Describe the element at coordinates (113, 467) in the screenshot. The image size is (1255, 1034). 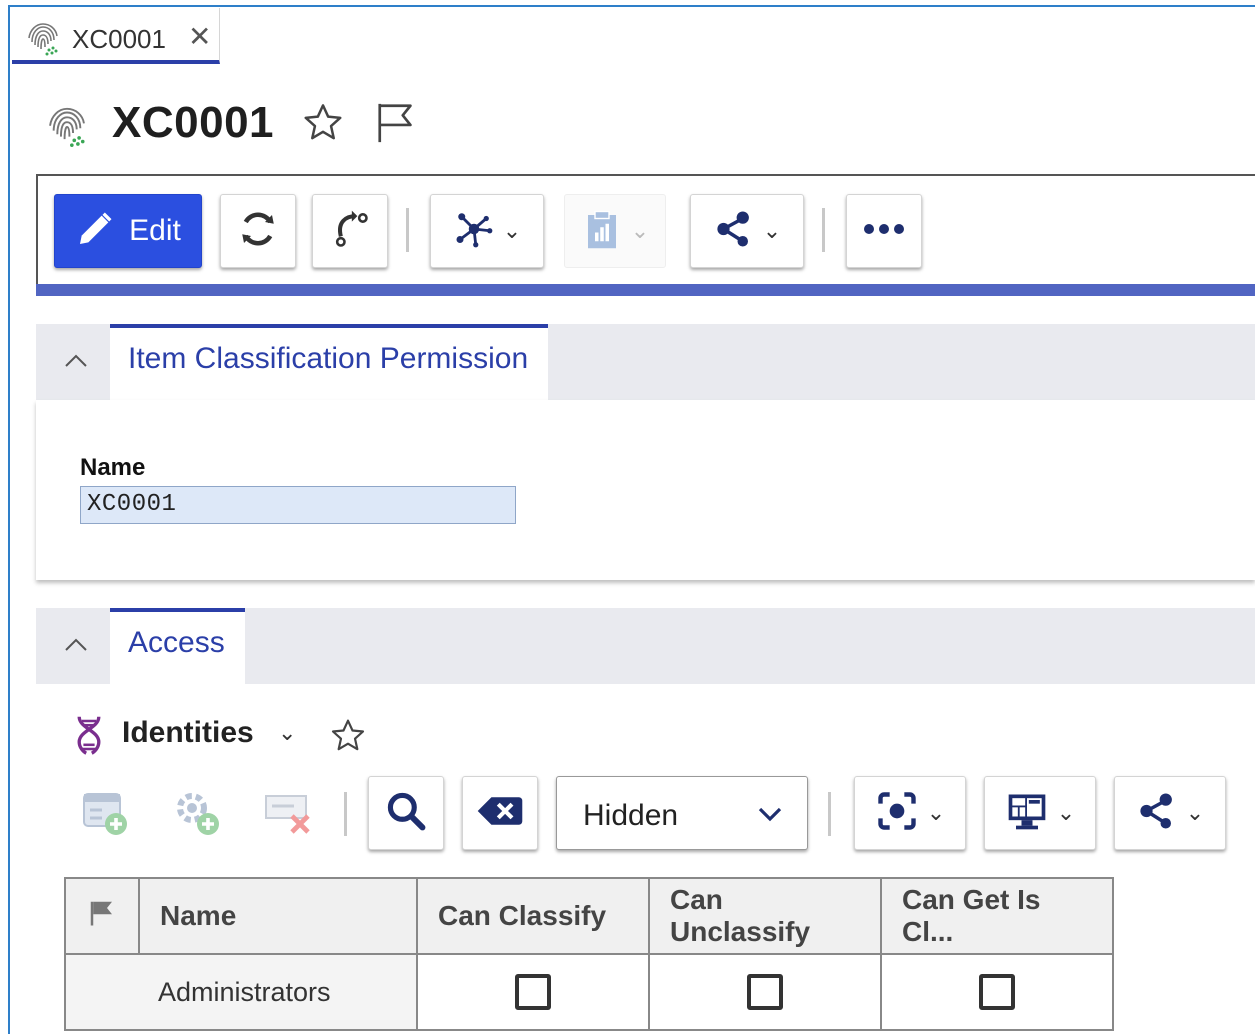
I see `name-field-label: Name` at that location.